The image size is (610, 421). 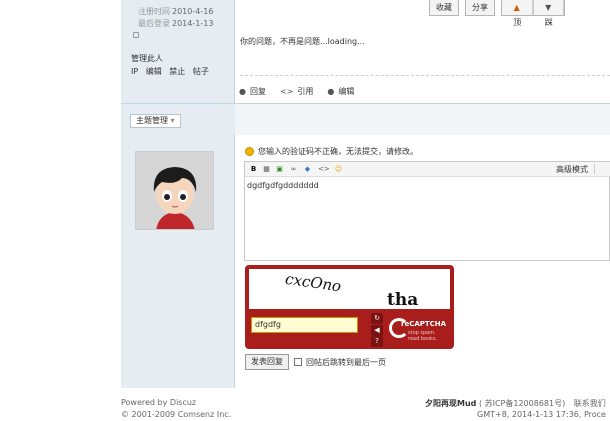 What do you see at coordinates (331, 91) in the screenshot?
I see `chat-icon: ●` at bounding box center [331, 91].